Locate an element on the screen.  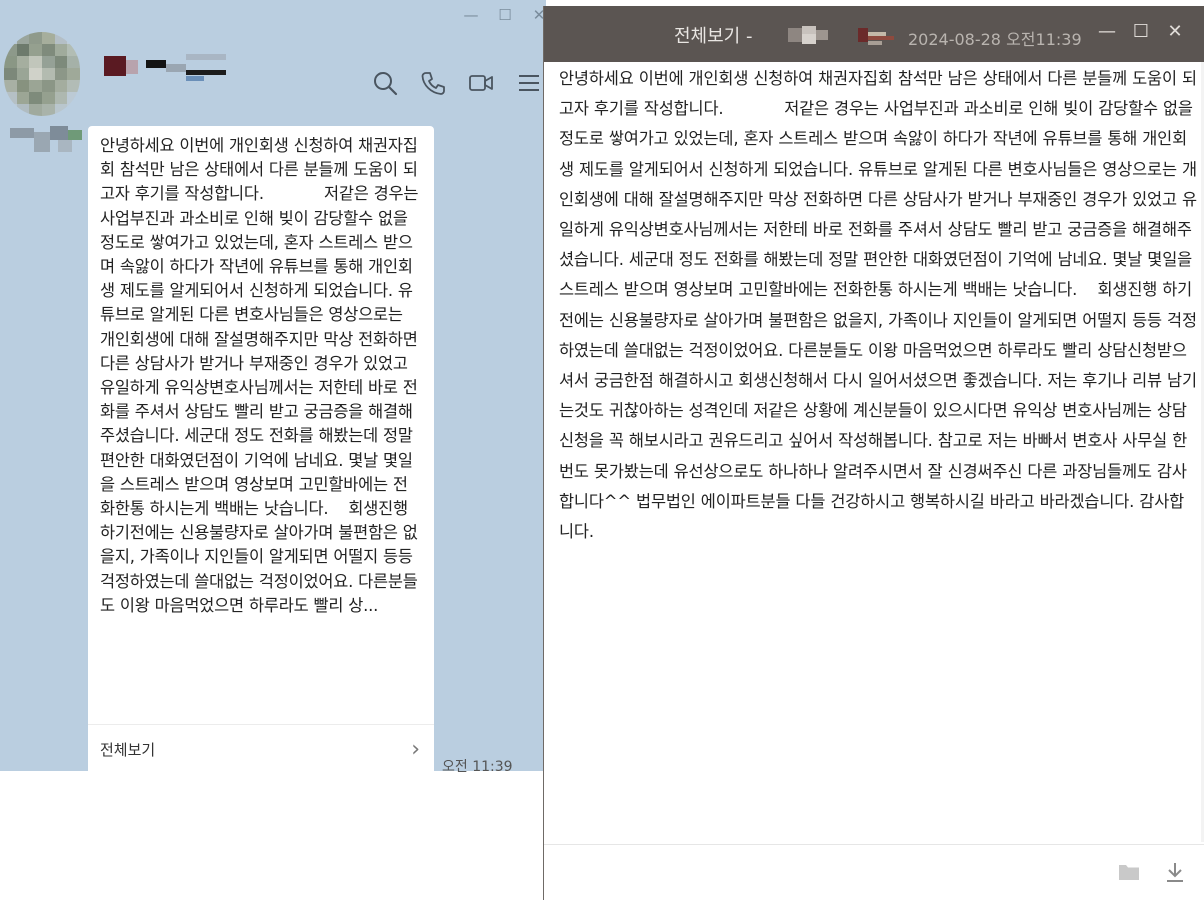
detail-window-controls: — ☐ ✕ is located at coordinates (1141, 32).